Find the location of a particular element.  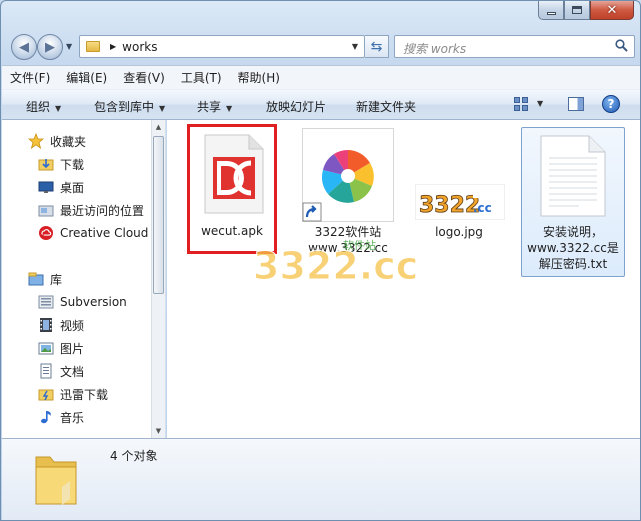

recent-pages-dropdown: ▼ is located at coordinates (69, 46).